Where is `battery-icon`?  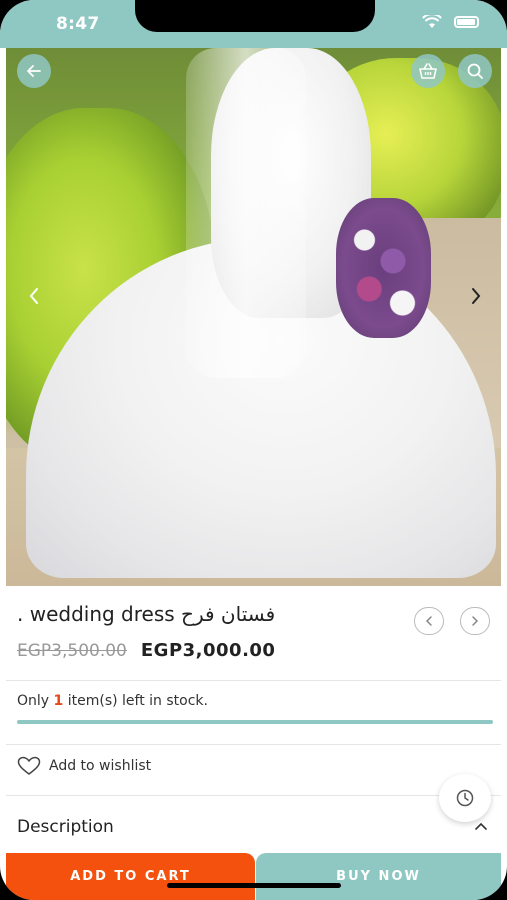 battery-icon is located at coordinates (466, 22).